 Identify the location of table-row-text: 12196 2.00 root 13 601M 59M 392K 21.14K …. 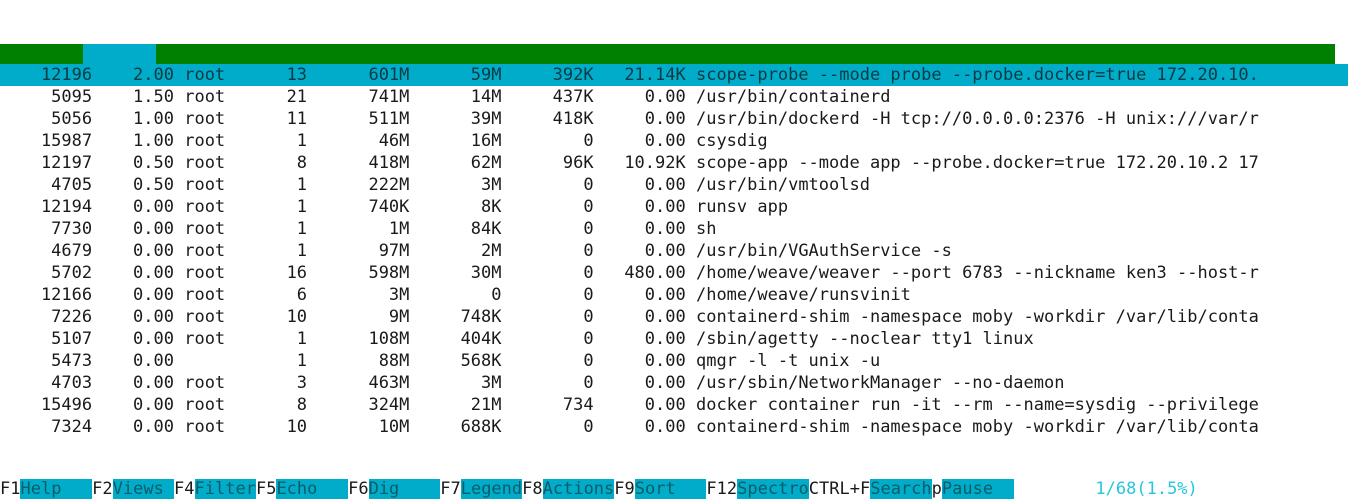
(629, 75).